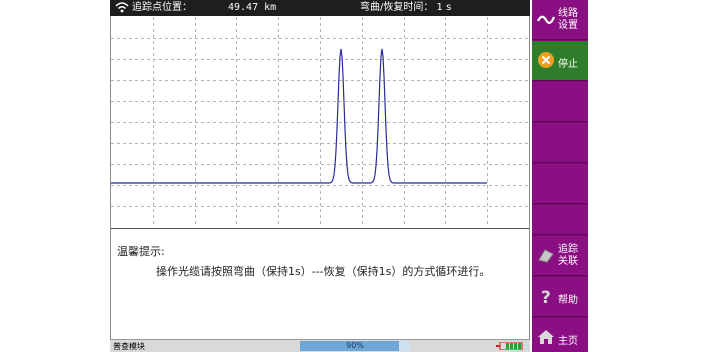 The width and height of the screenshot is (704, 352). Describe the element at coordinates (129, 346) in the screenshot. I see `module-label: 普查模块` at that location.